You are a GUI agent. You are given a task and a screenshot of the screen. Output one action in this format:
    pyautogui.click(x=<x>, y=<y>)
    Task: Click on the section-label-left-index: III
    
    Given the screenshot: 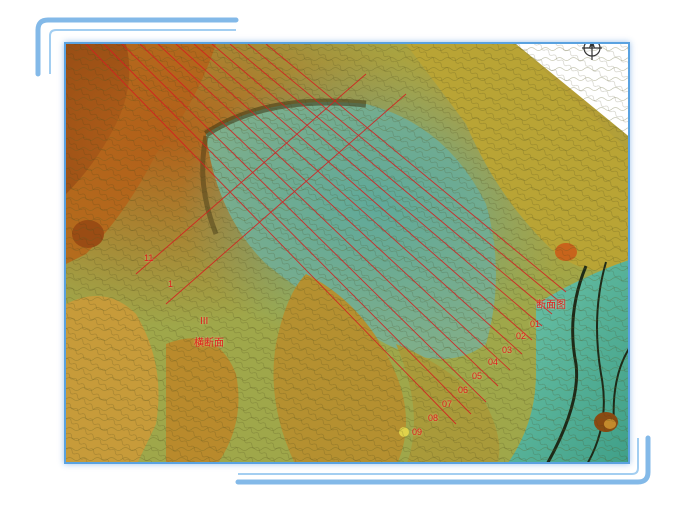 What is the action you would take?
    pyautogui.click(x=204, y=321)
    